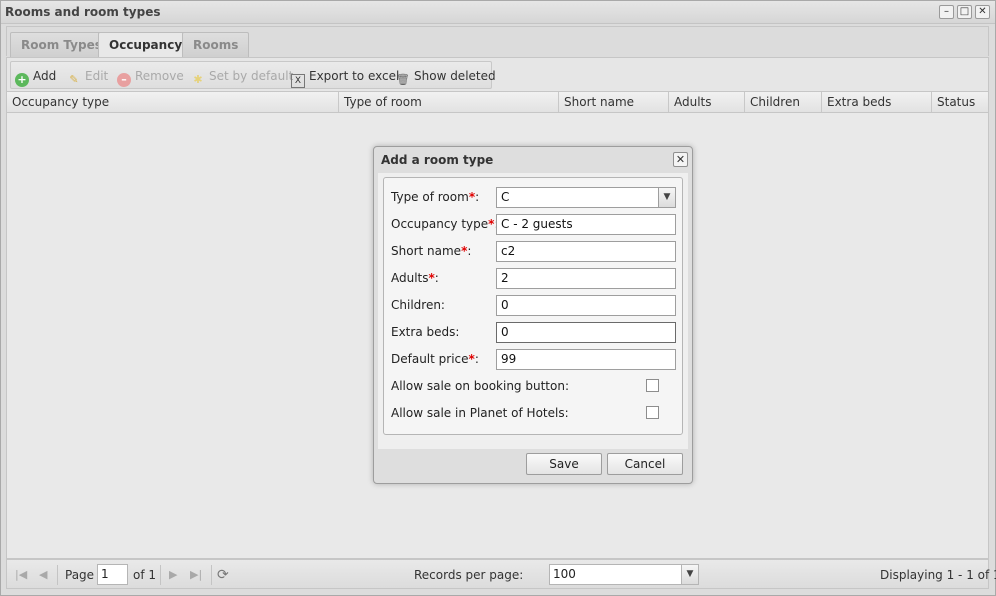 Image resolution: width=996 pixels, height=596 pixels. Describe the element at coordinates (74, 79) in the screenshot. I see `pencil-icon: ✎` at that location.